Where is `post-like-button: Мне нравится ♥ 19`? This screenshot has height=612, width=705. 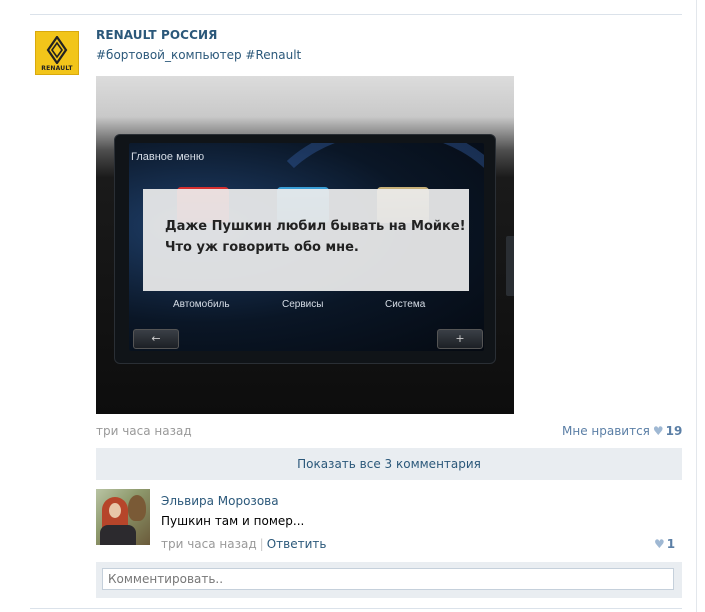 post-like-button: Мне нравится ♥ 19 is located at coordinates (622, 431).